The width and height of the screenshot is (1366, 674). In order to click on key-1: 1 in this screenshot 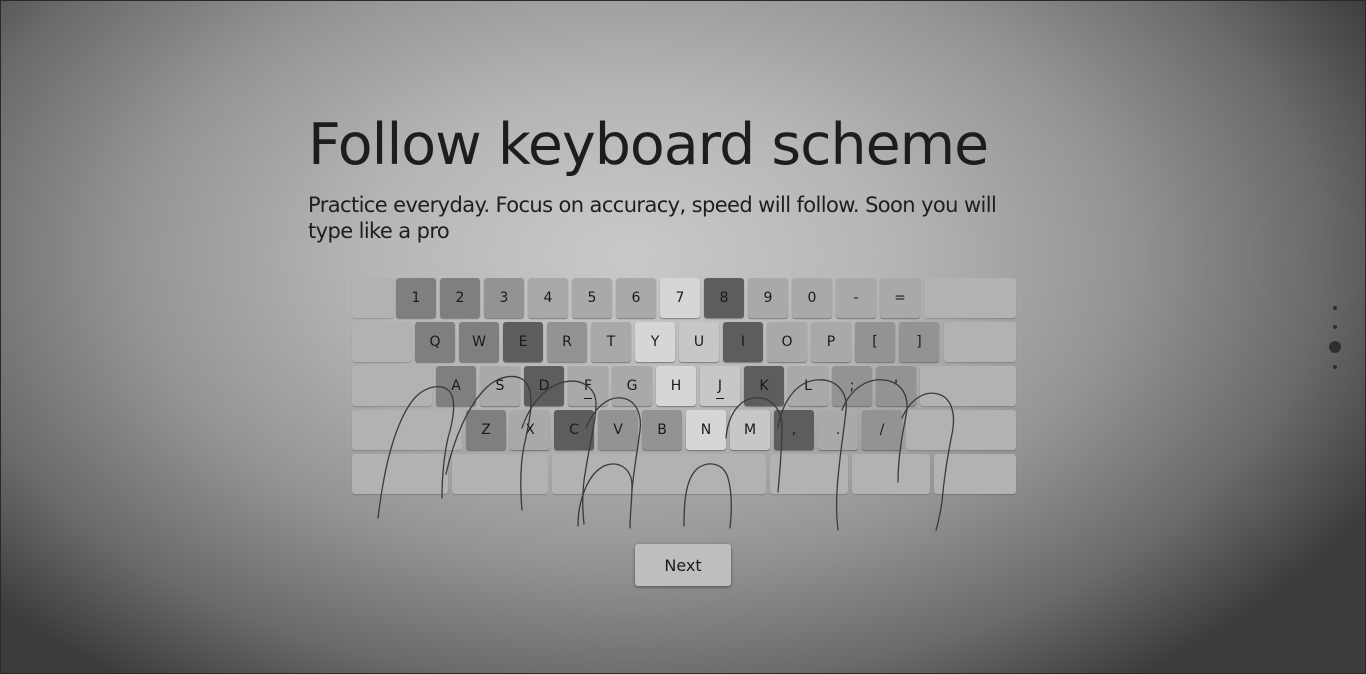, I will do `click(416, 298)`.